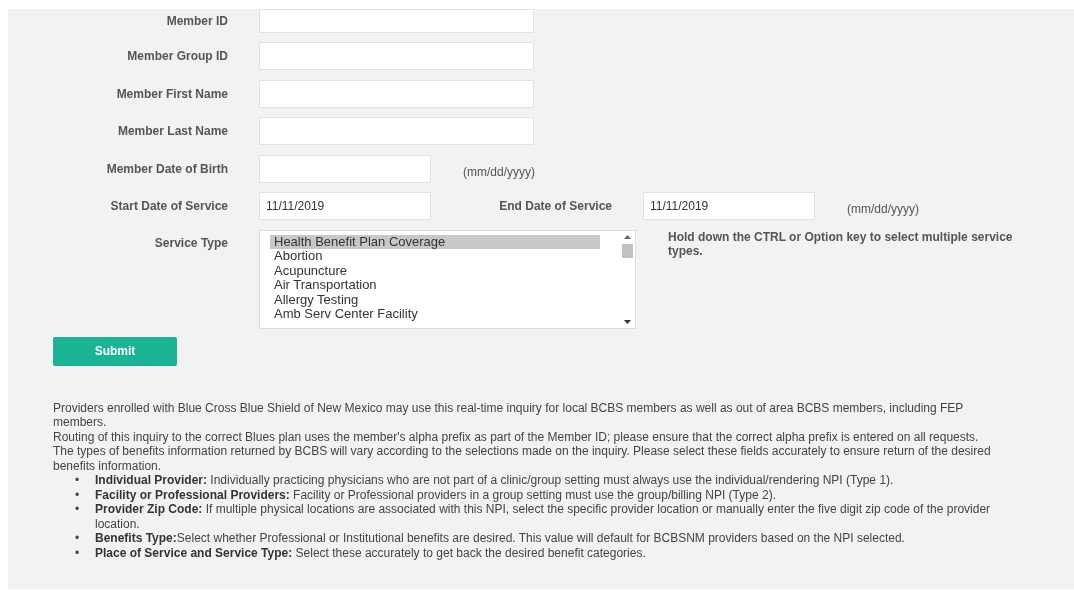 Image resolution: width=1074 pixels, height=590 pixels. Describe the element at coordinates (841, 243) in the screenshot. I see `help-text: Hold down the CTRL or Option key to select multiple service types.` at that location.